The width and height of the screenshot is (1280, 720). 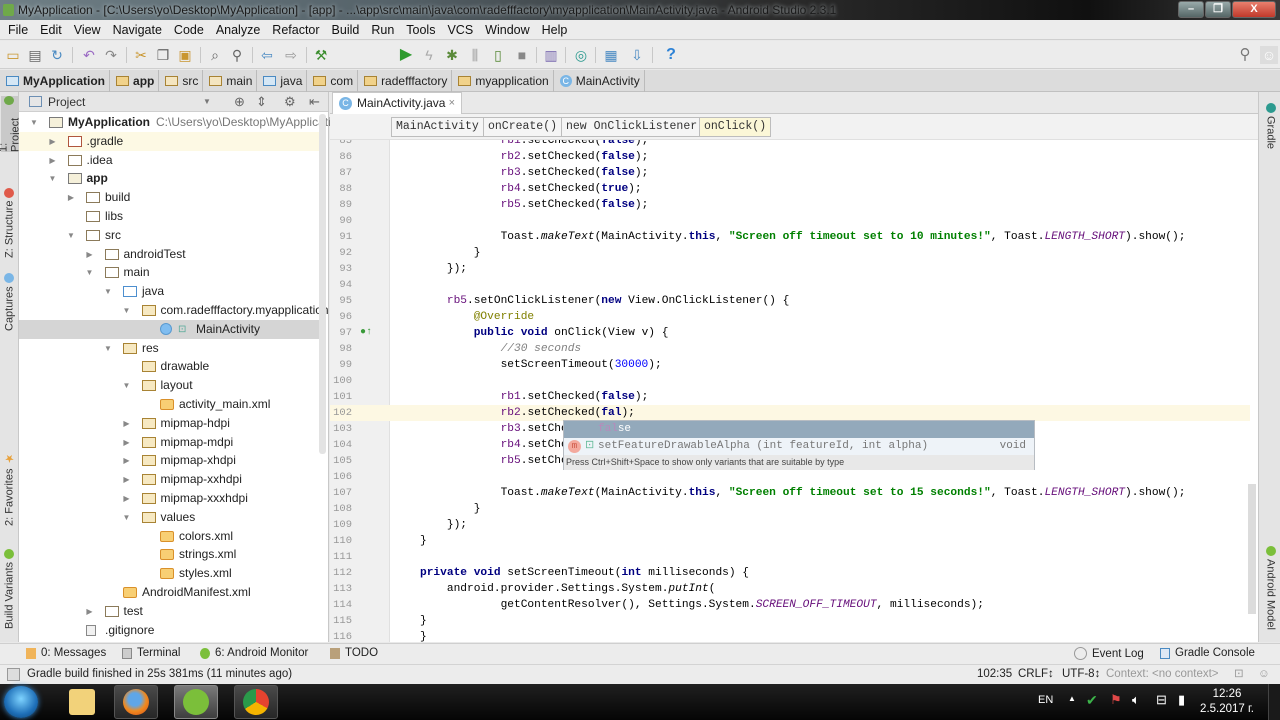 I want to click on tab-gradle: Gradle, so click(x=1270, y=126).